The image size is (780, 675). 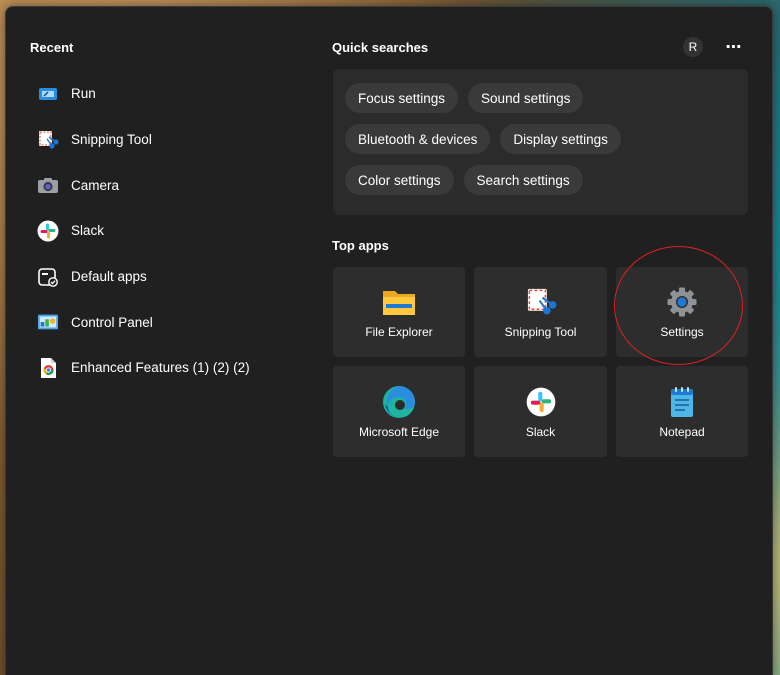 I want to click on chip-row: Color settings Search settings, so click(x=540, y=180).